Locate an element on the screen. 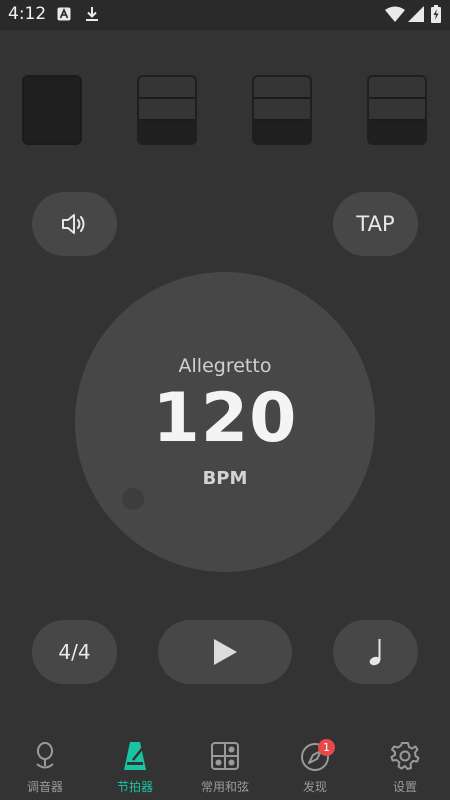 This screenshot has height=800, width=450. quarter-note-icon is located at coordinates (374, 652).